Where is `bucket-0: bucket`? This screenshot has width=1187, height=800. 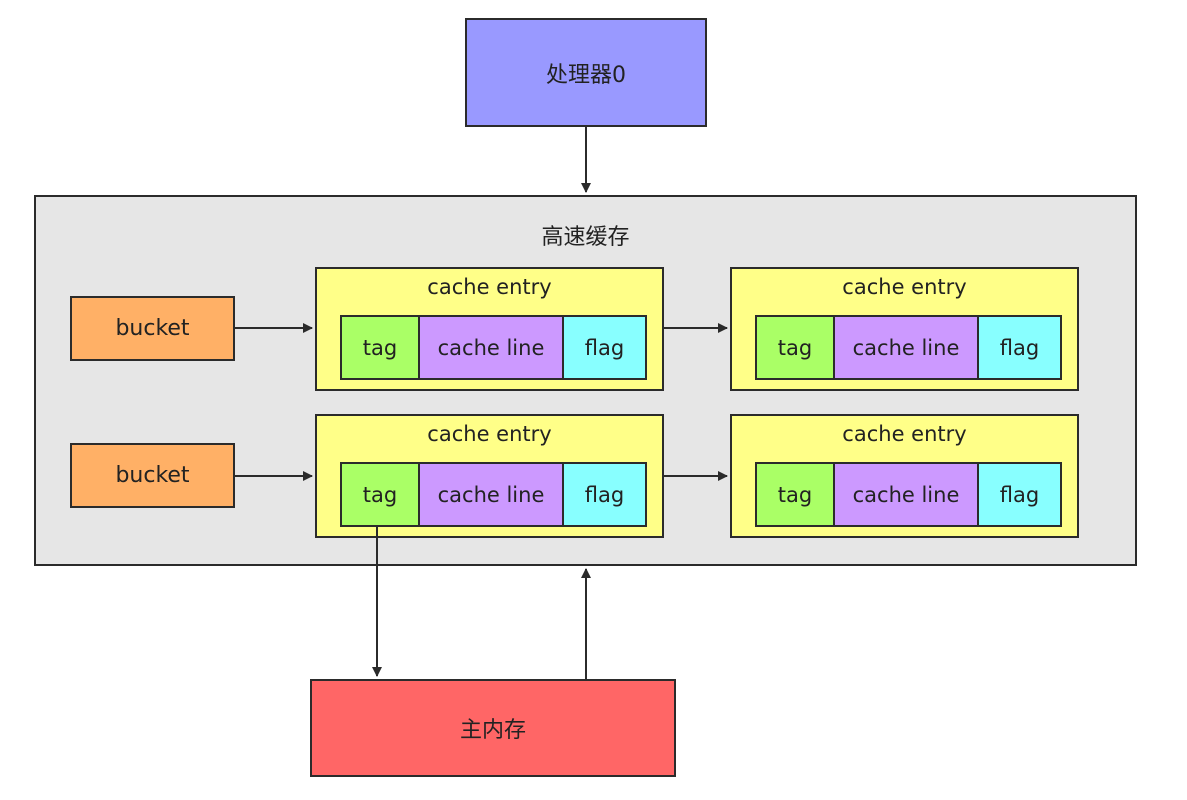
bucket-0: bucket is located at coordinates (152, 328).